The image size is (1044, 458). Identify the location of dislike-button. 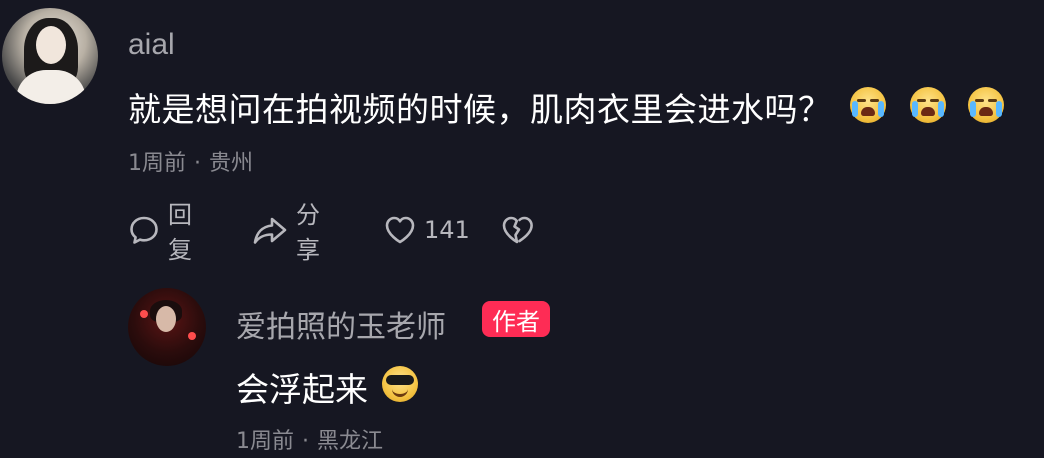
(517, 230).